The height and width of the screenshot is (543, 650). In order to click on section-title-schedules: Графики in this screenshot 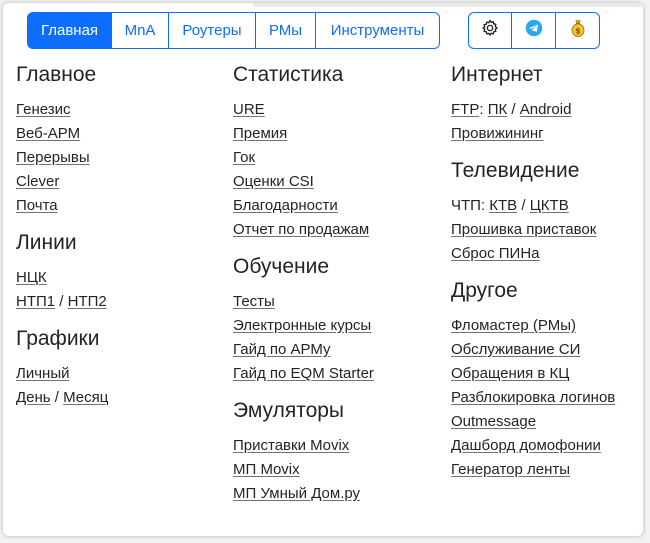, I will do `click(58, 338)`.